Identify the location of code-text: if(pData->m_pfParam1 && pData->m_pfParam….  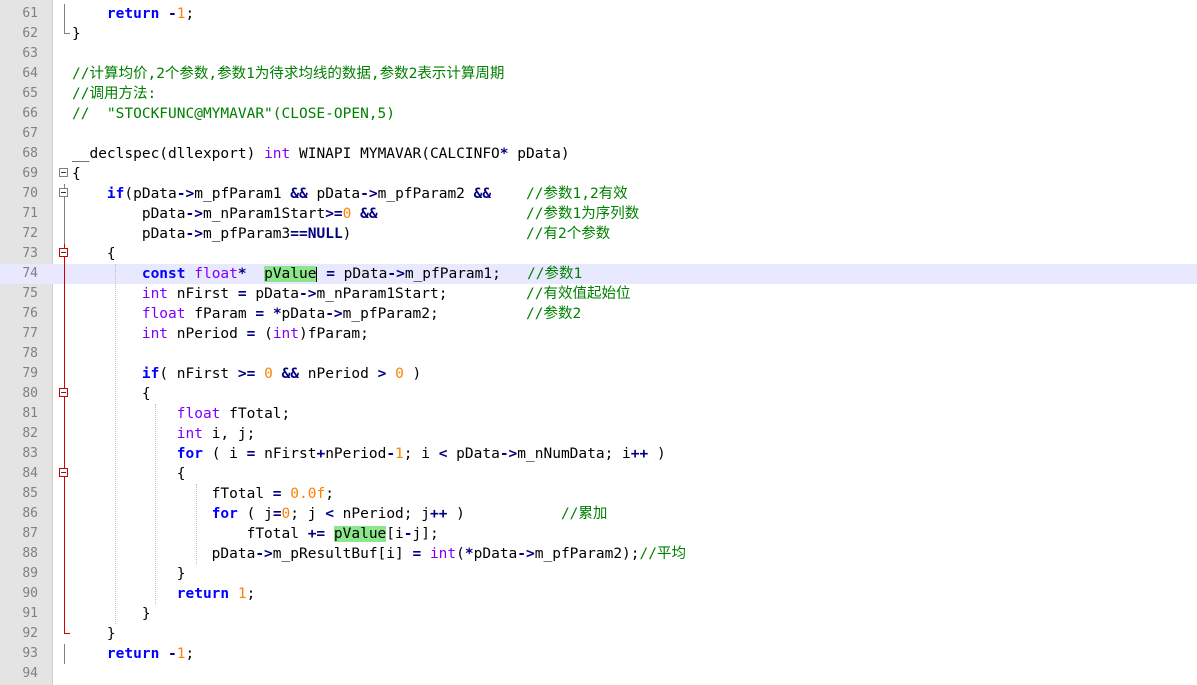
(350, 194).